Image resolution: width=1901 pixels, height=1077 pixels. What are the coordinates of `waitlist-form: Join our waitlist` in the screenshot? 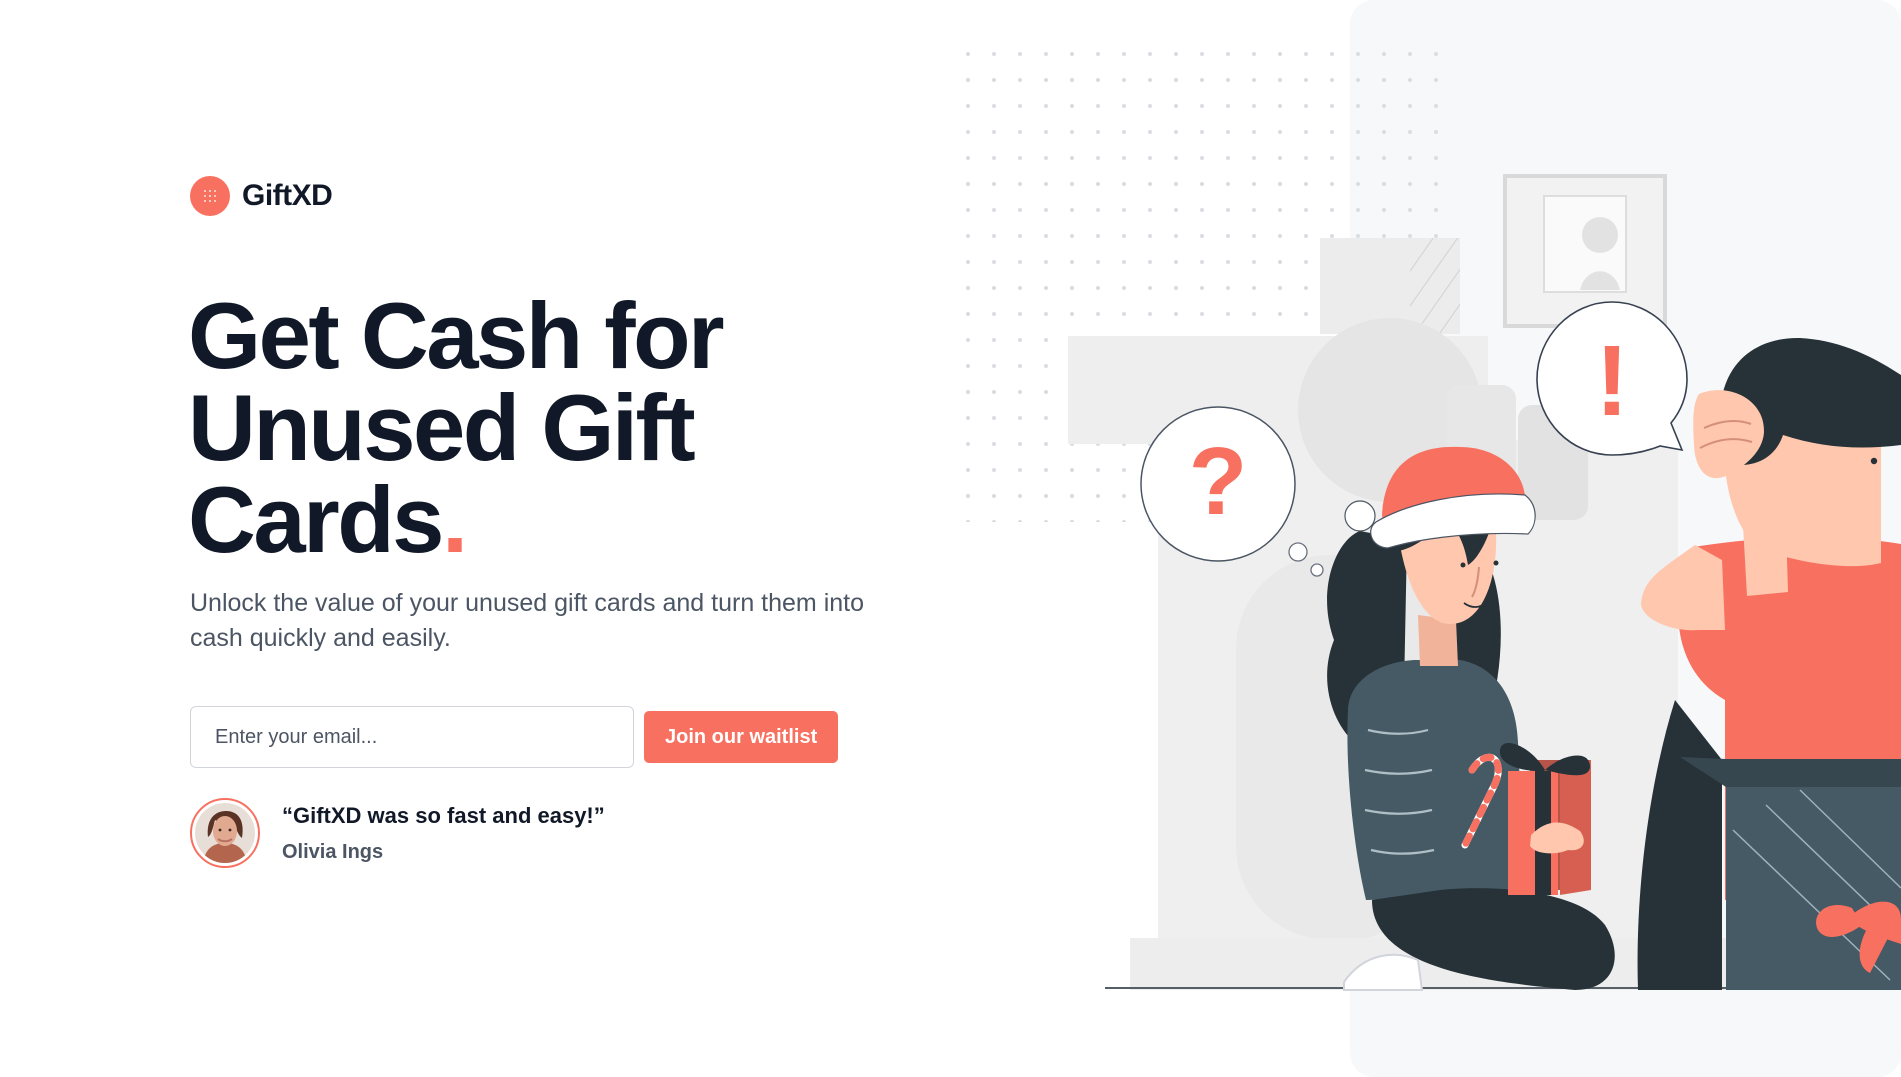 It's located at (514, 737).